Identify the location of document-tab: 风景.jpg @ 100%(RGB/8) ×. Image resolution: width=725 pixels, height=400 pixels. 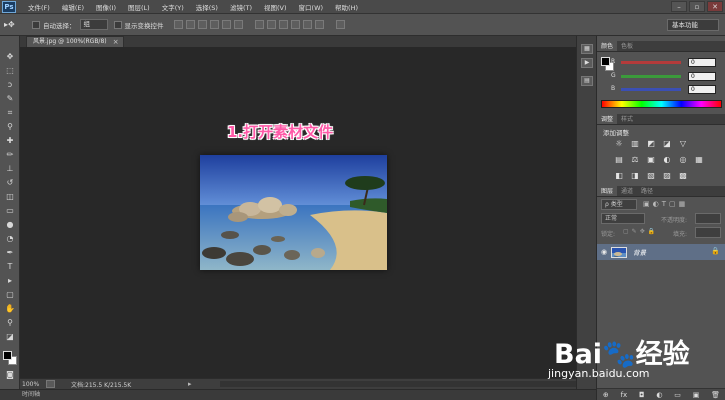
(75, 41).